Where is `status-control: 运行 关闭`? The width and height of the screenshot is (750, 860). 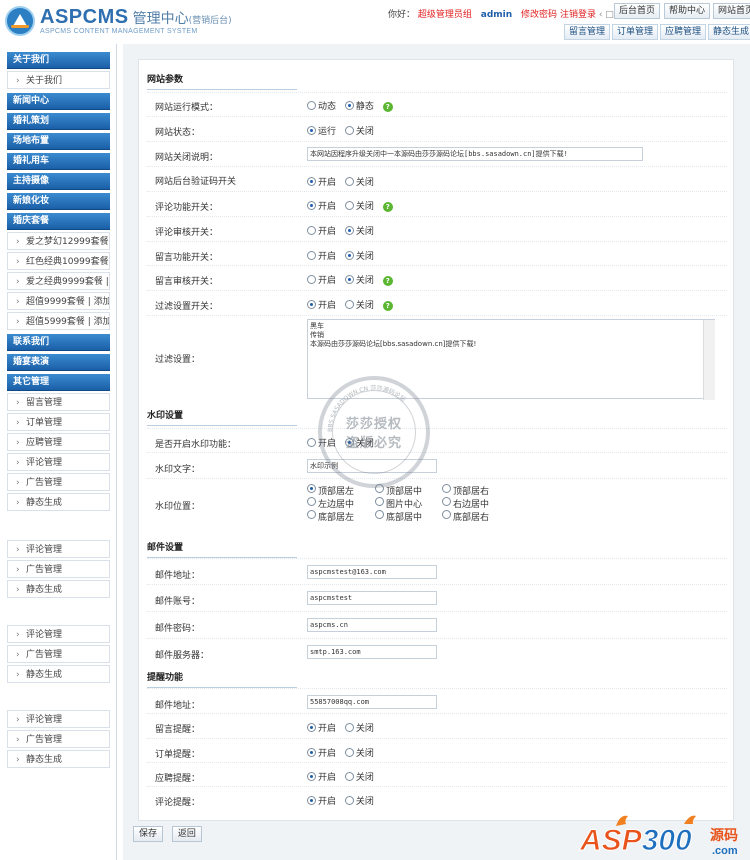 status-control: 运行 关闭 is located at coordinates (343, 130).